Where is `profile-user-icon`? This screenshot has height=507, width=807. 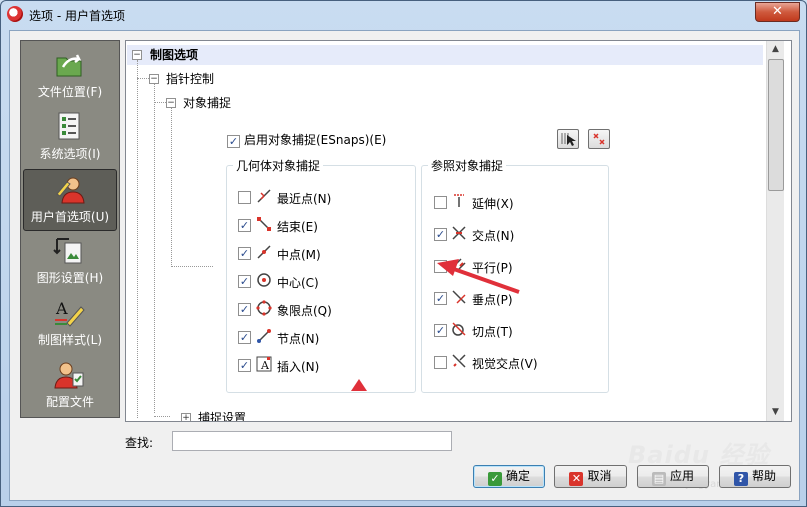
profile-user-icon is located at coordinates (69, 375).